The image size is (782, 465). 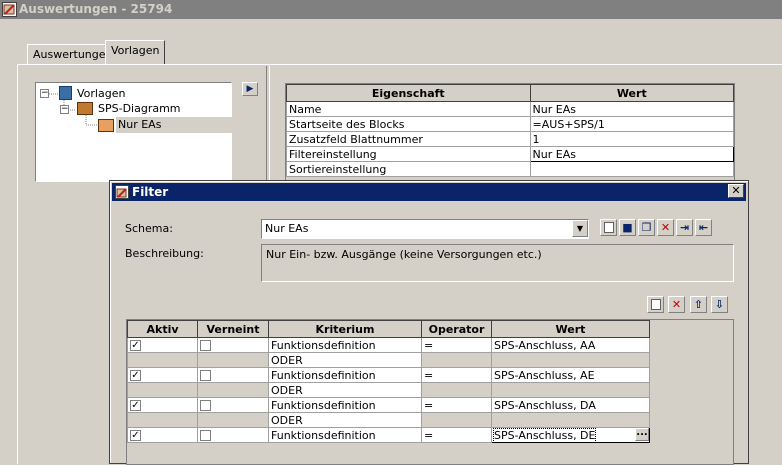 I want to click on column-header-eigenschaft: Eigenschaft, so click(x=408, y=93).